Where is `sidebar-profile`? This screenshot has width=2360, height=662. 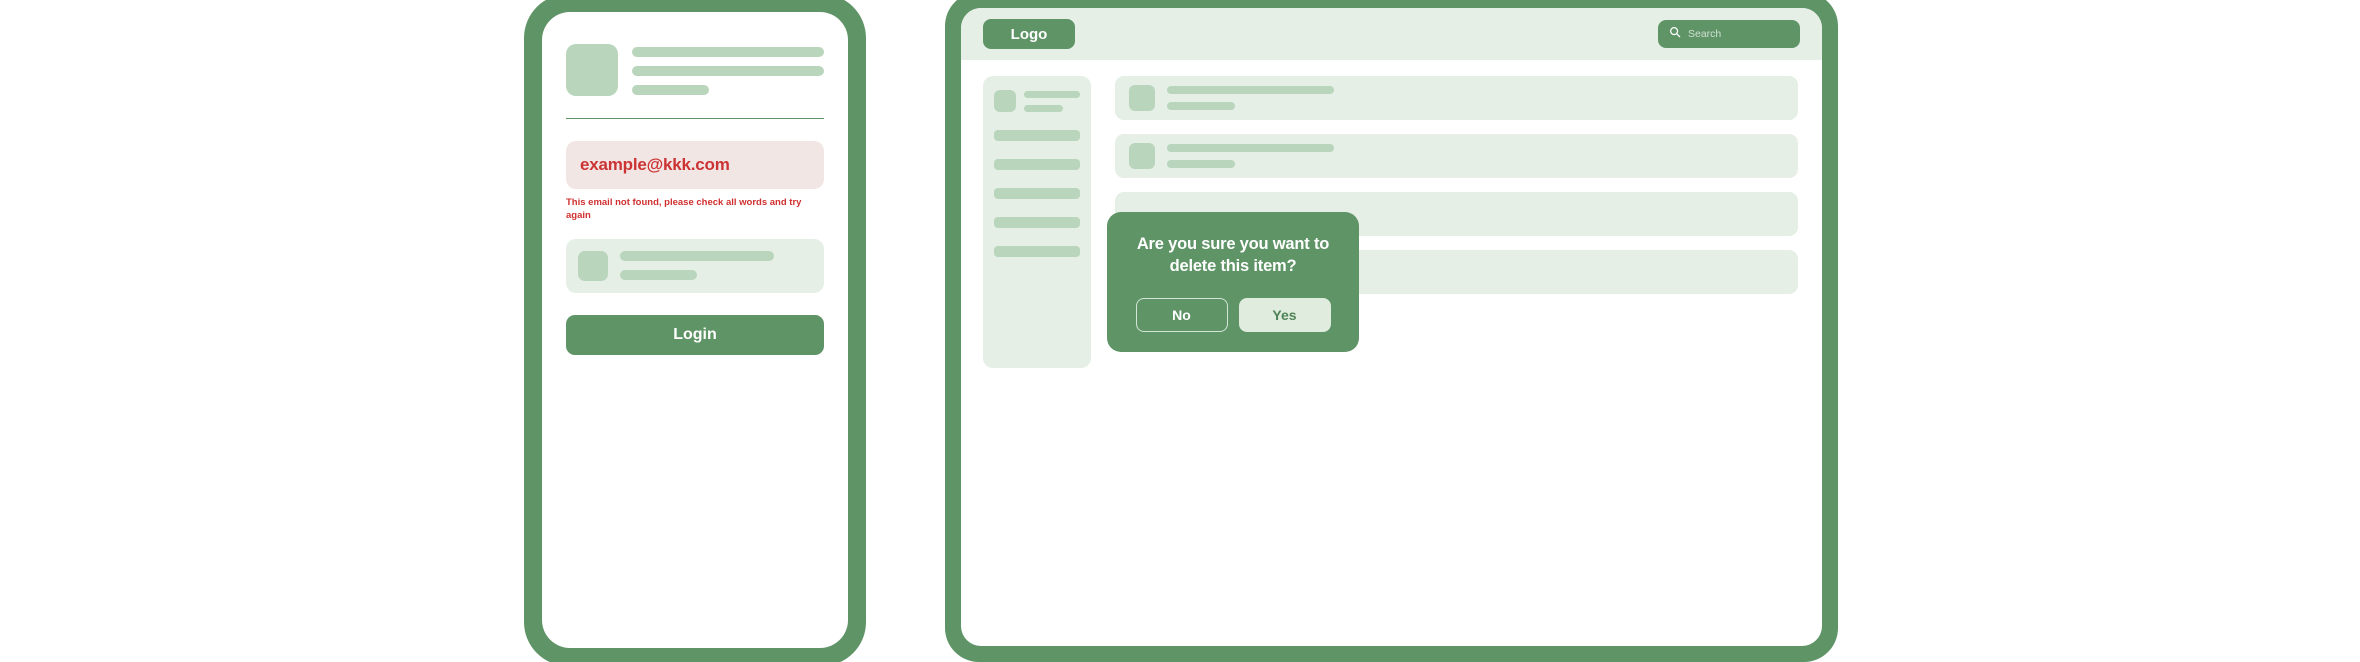 sidebar-profile is located at coordinates (1037, 101).